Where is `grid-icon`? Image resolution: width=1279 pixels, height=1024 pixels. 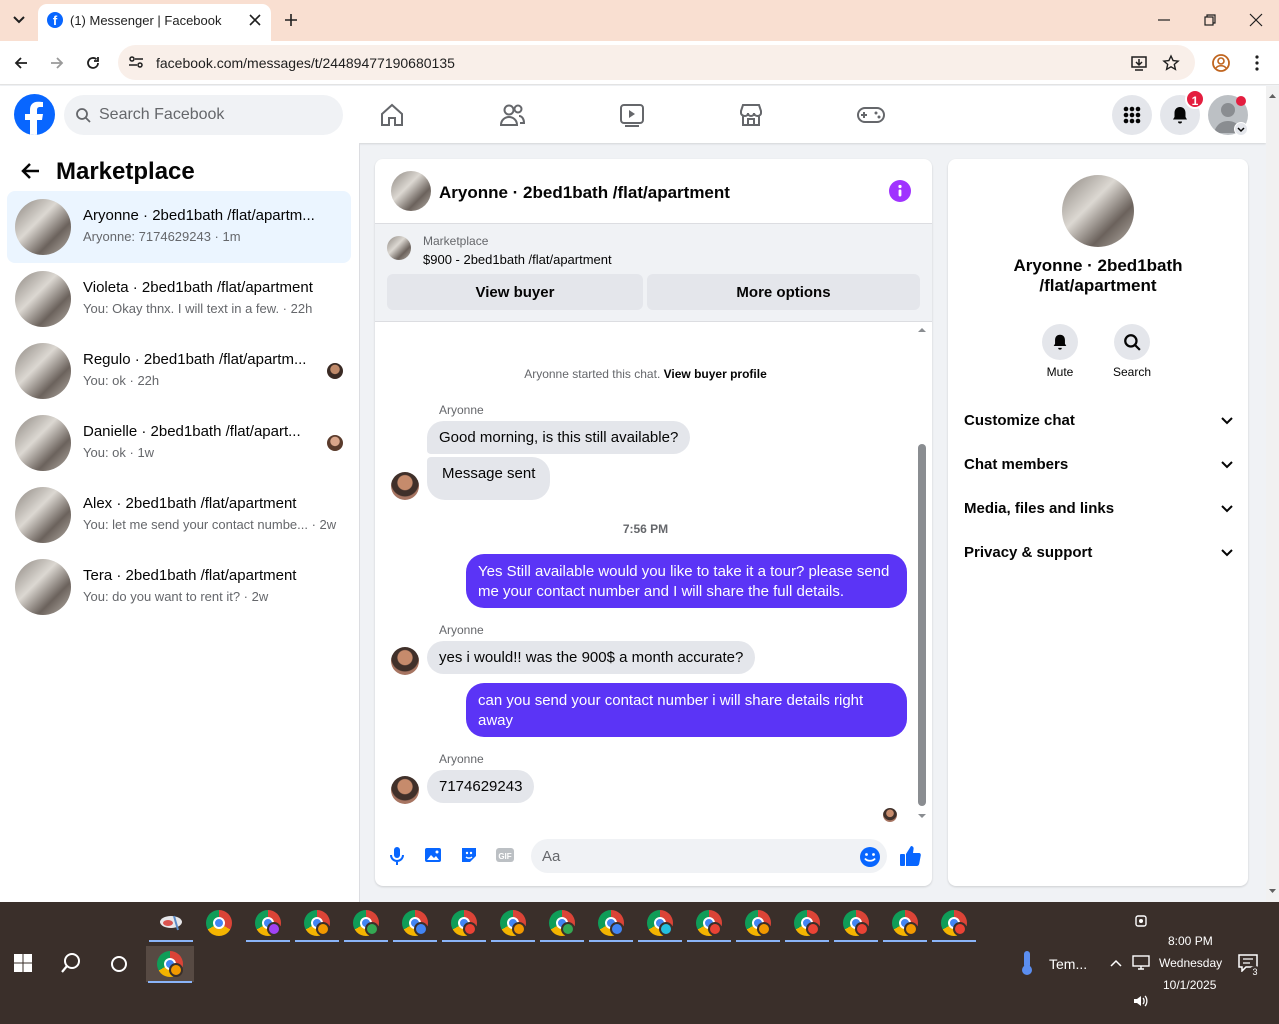 grid-icon is located at coordinates (1132, 115).